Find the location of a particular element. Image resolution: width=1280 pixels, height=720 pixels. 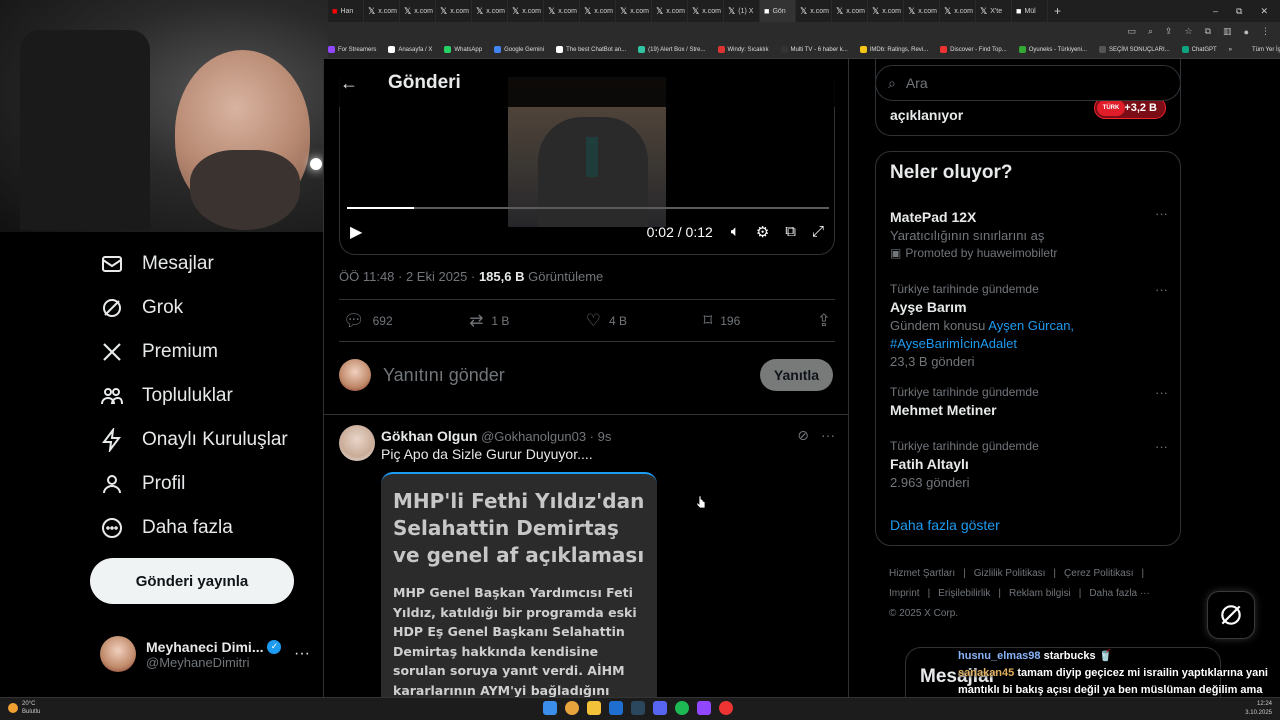

footer-link: Daha fazla ··· is located at coordinates (1119, 593).